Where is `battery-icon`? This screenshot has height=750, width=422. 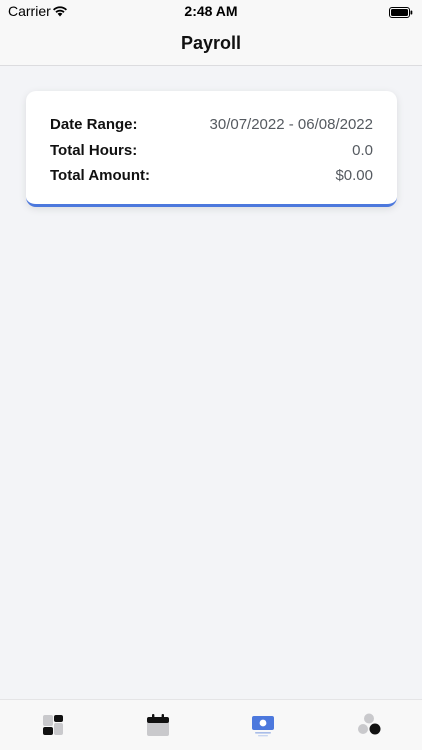 battery-icon is located at coordinates (401, 11).